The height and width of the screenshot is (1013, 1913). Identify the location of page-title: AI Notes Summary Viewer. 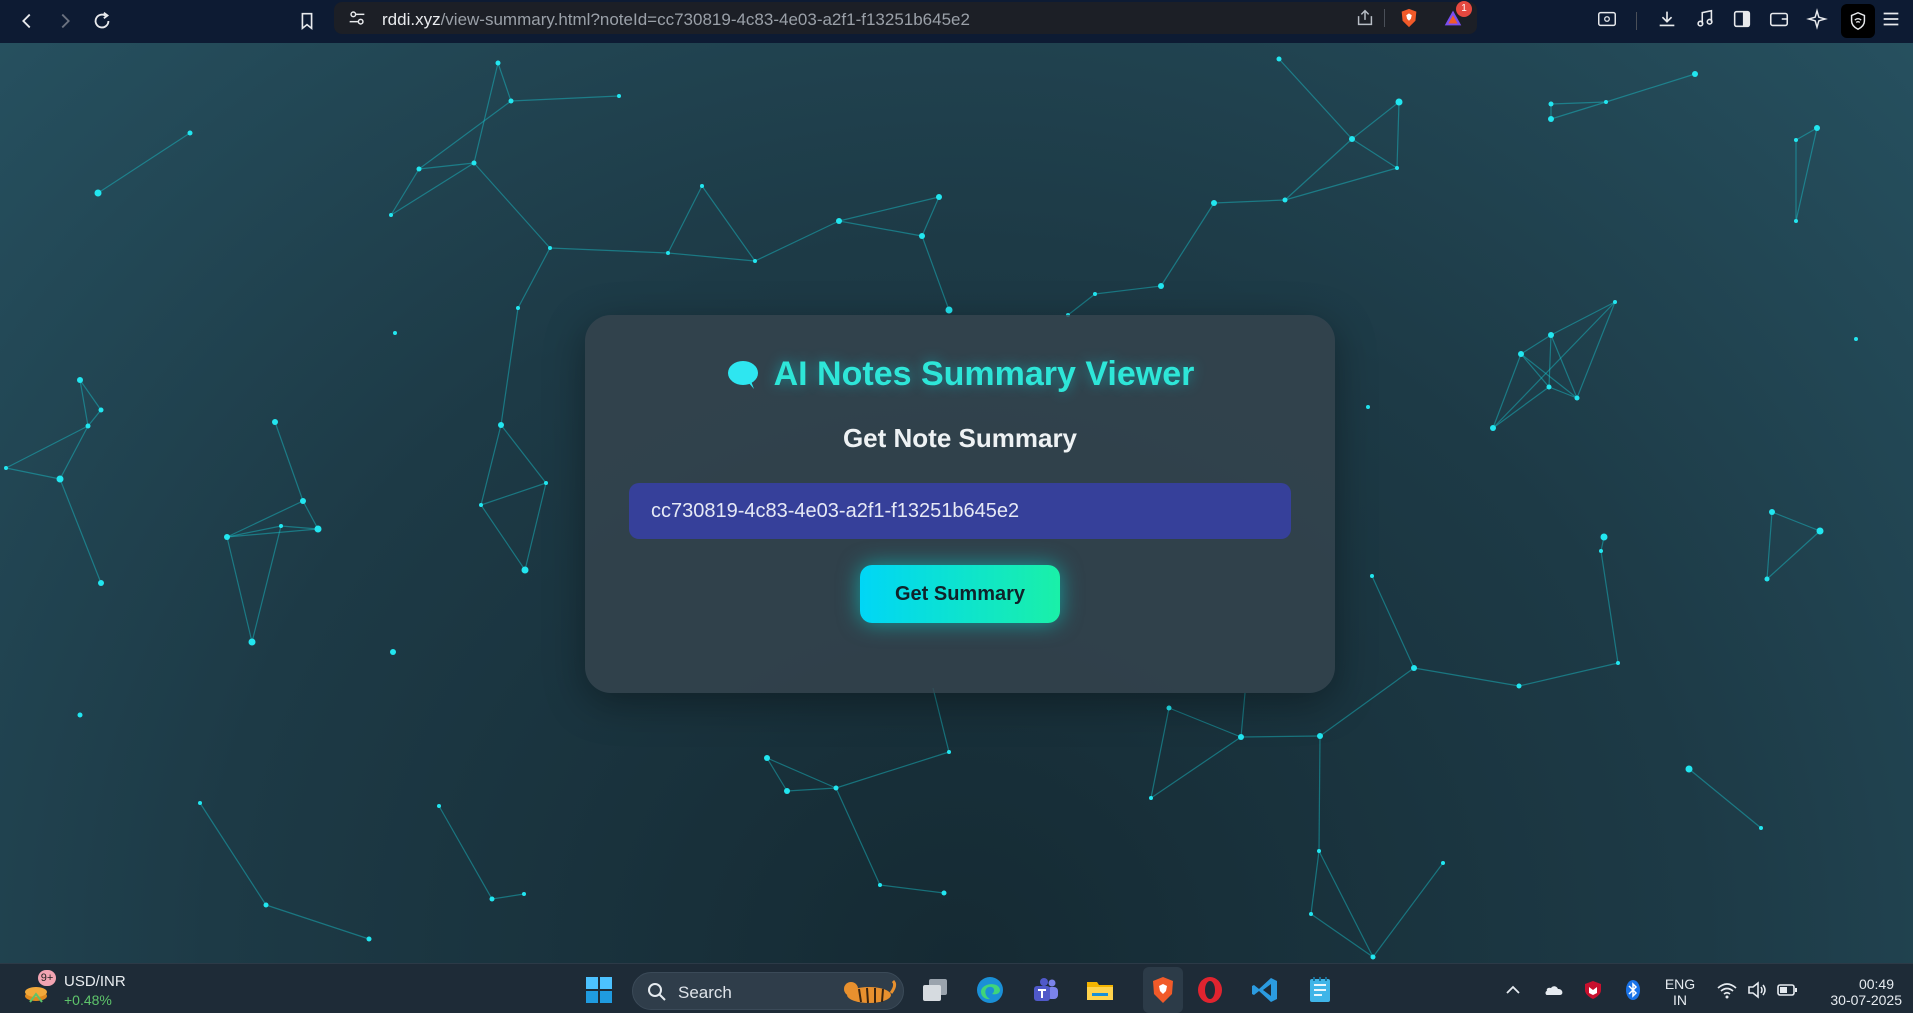
(960, 374).